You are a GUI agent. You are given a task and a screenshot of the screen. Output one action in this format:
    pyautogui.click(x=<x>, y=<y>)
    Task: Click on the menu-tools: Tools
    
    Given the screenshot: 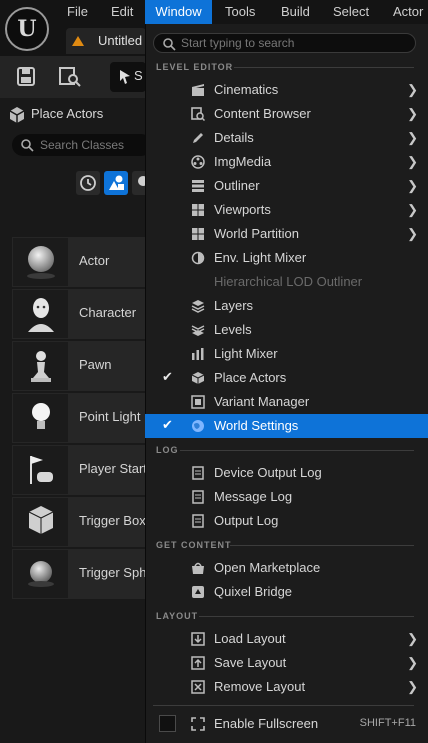 What is the action you would take?
    pyautogui.click(x=240, y=12)
    